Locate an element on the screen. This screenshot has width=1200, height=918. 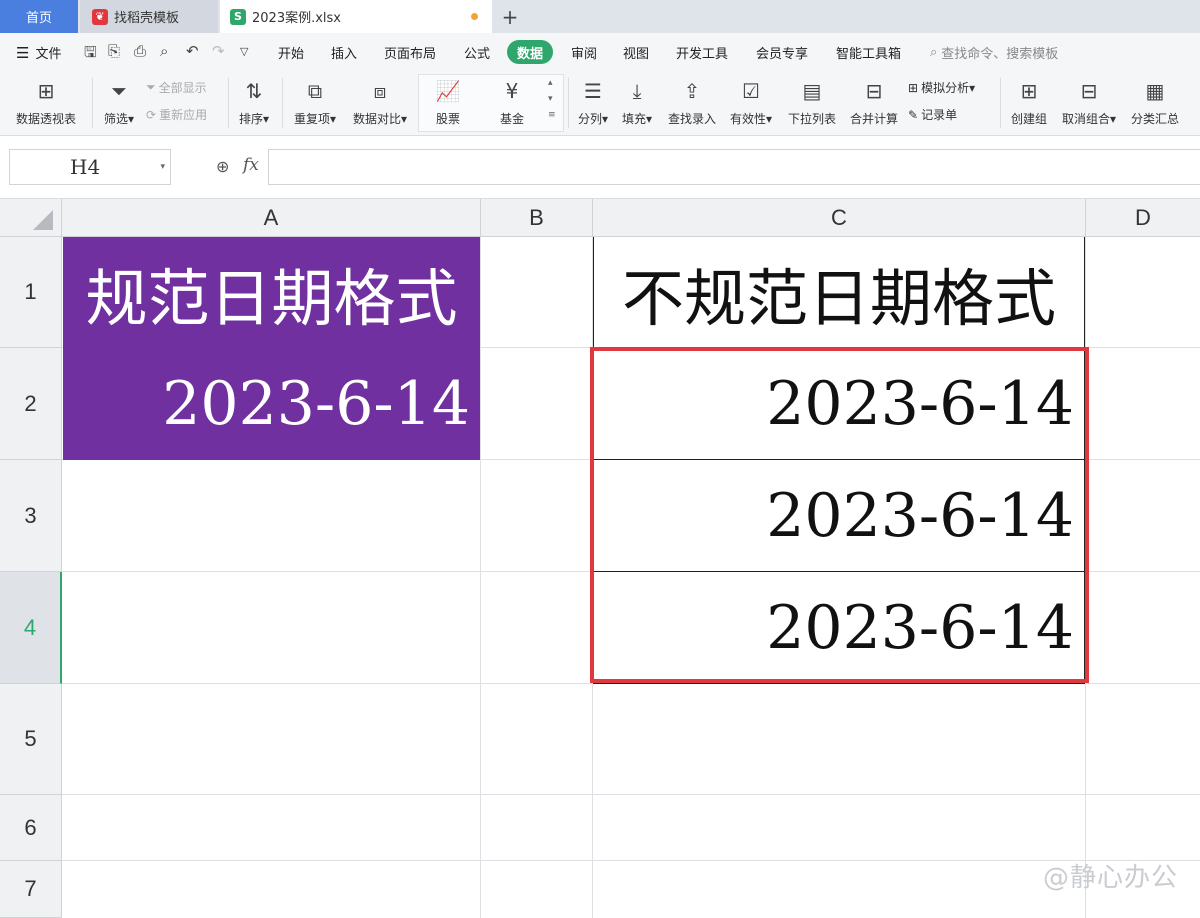
row-header-4: 4 is located at coordinates (31, 628).